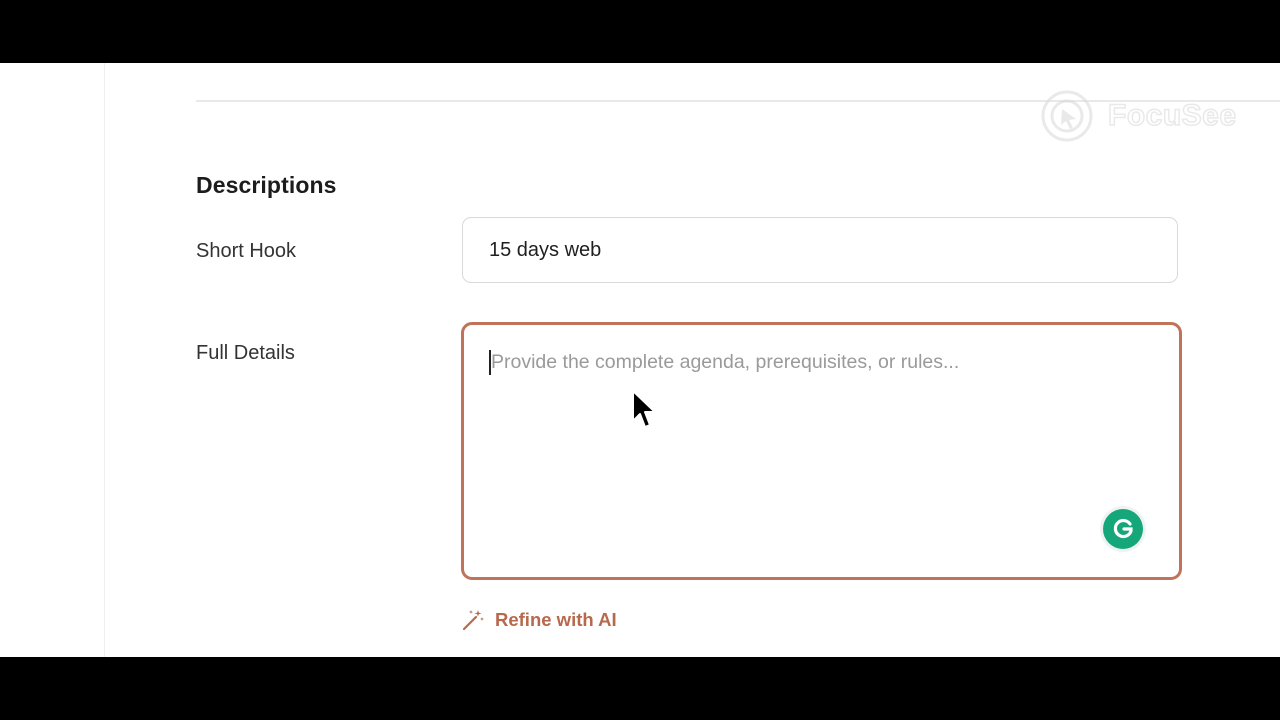  I want to click on grammarly-button, so click(1123, 529).